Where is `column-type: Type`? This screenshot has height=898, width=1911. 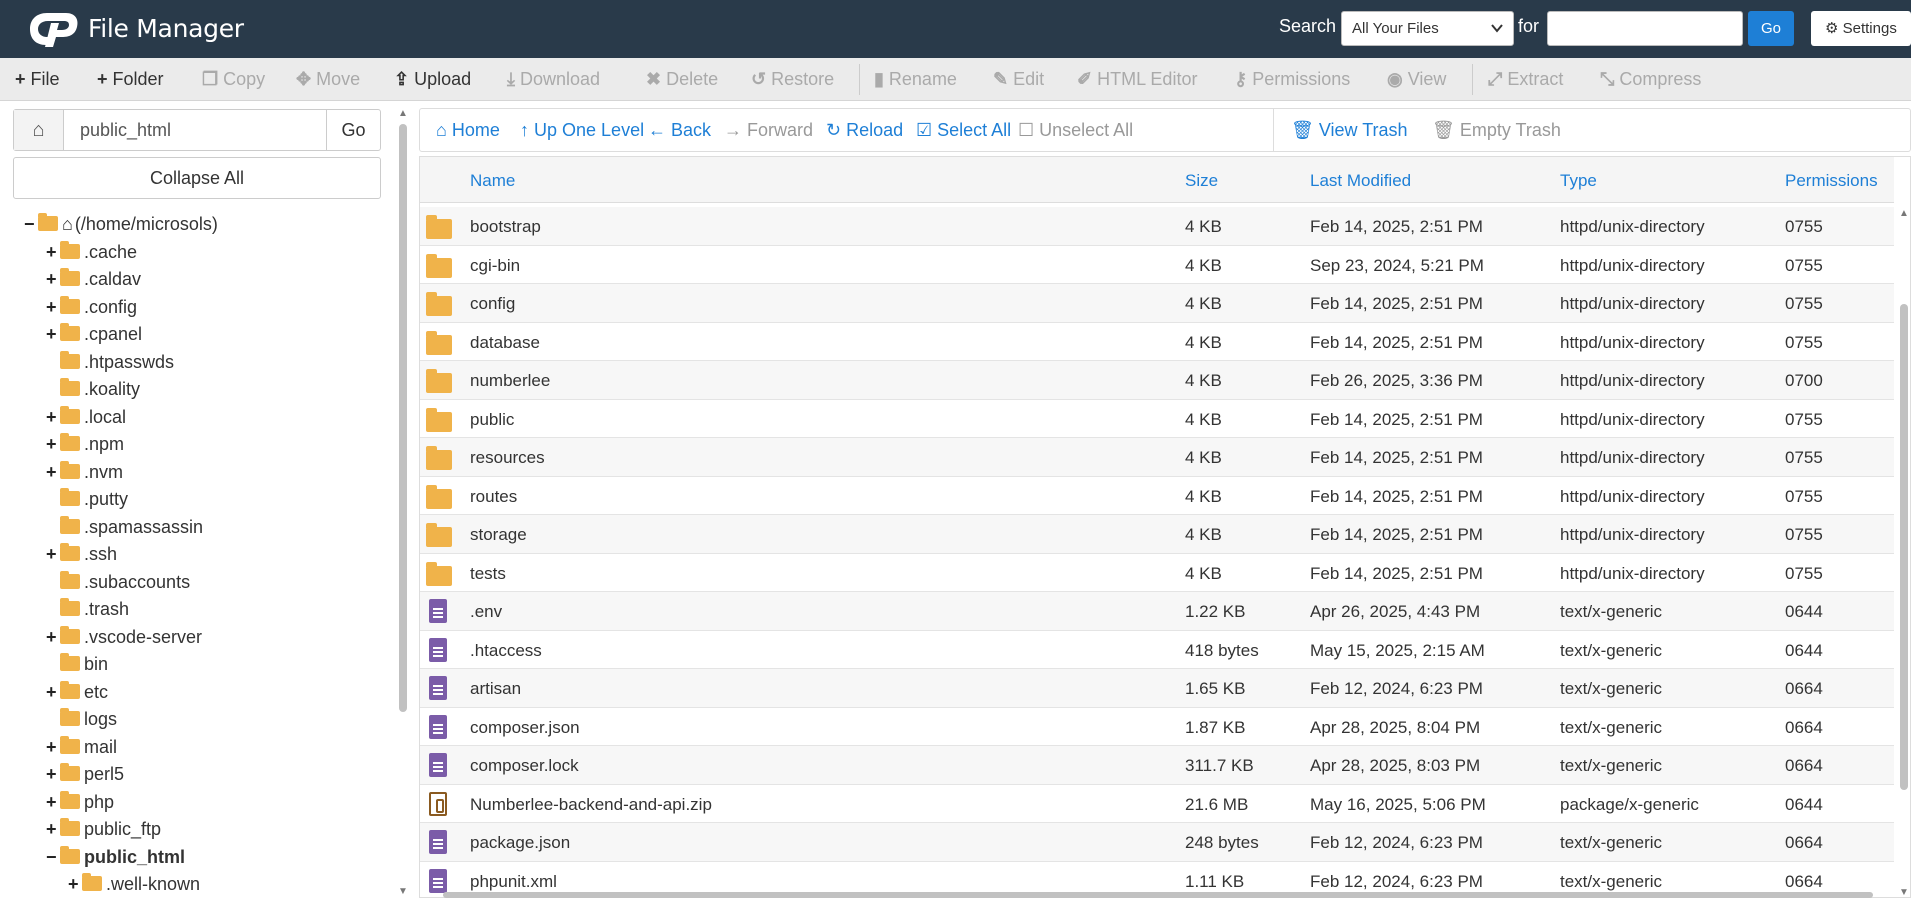
column-type: Type is located at coordinates (1578, 181).